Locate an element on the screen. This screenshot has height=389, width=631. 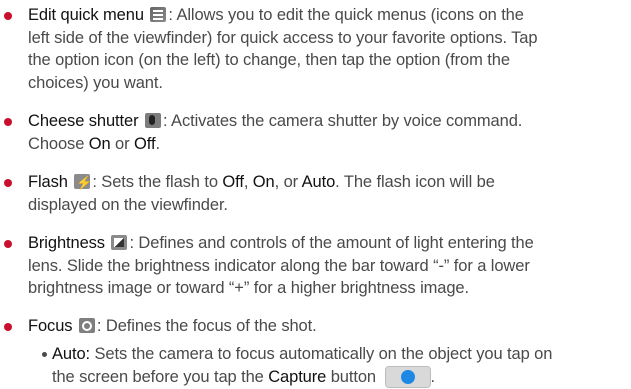
flash-icon is located at coordinates (83, 183).